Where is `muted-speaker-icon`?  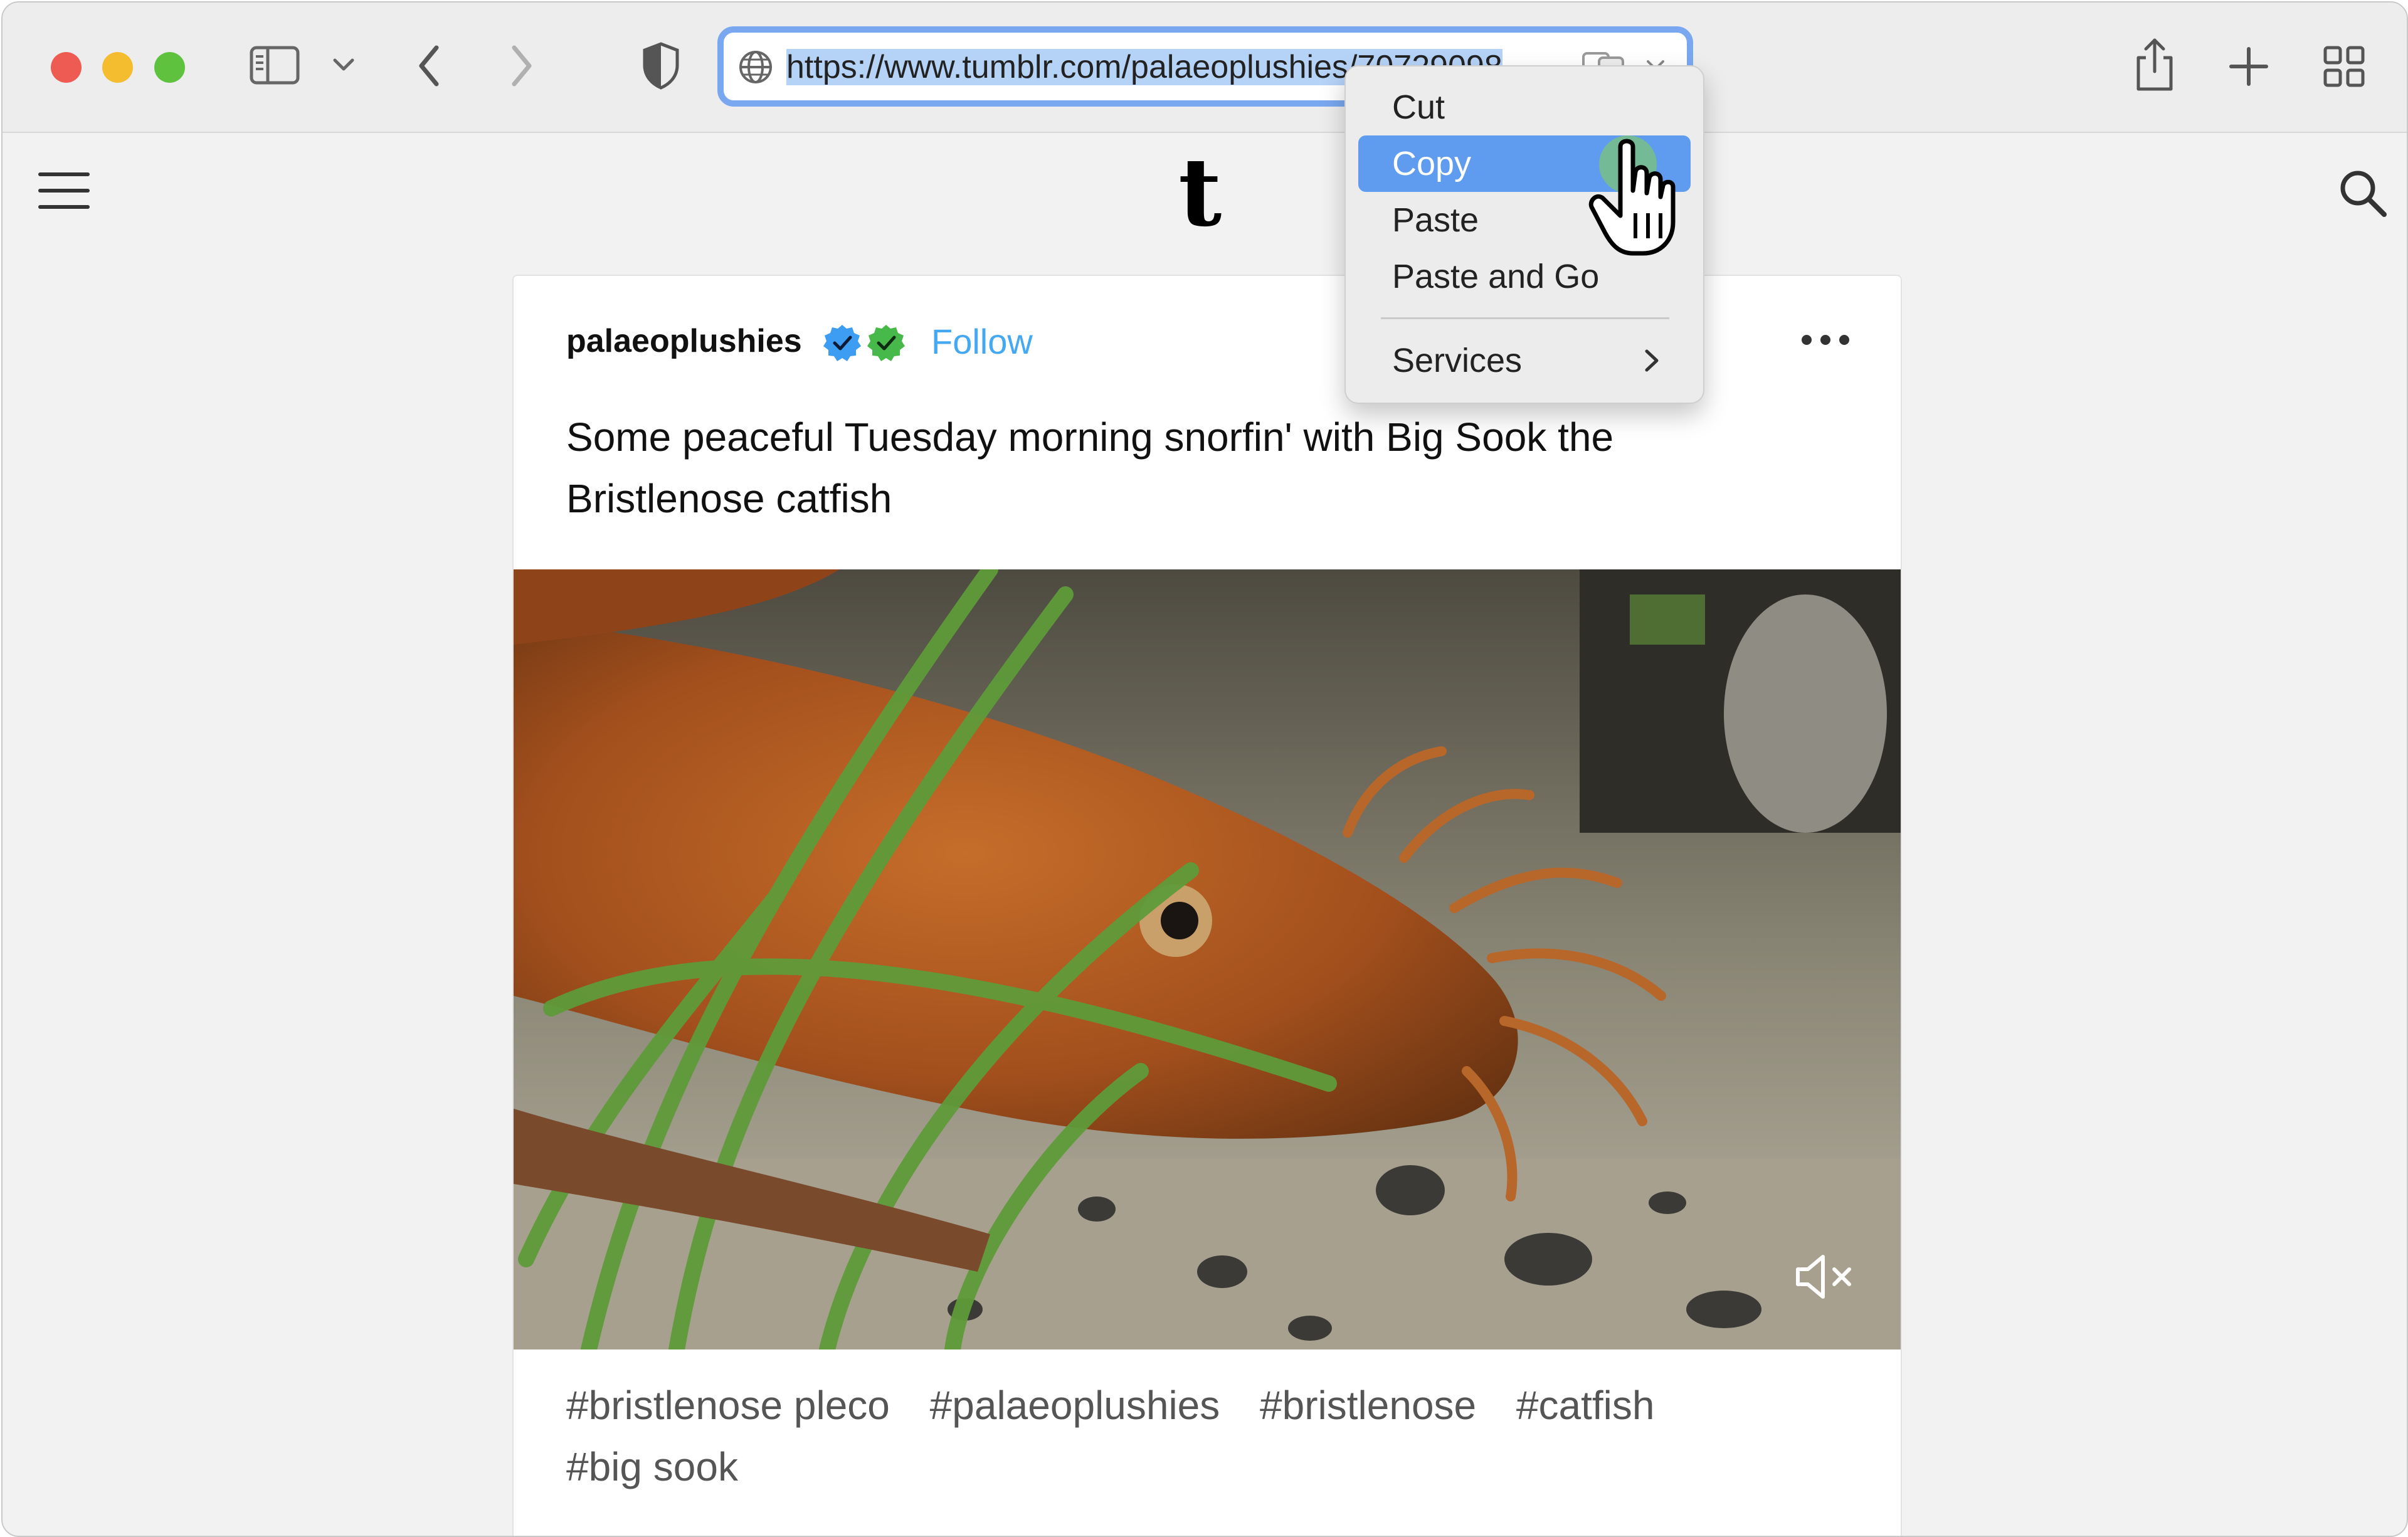
muted-speaker-icon is located at coordinates (1824, 1277).